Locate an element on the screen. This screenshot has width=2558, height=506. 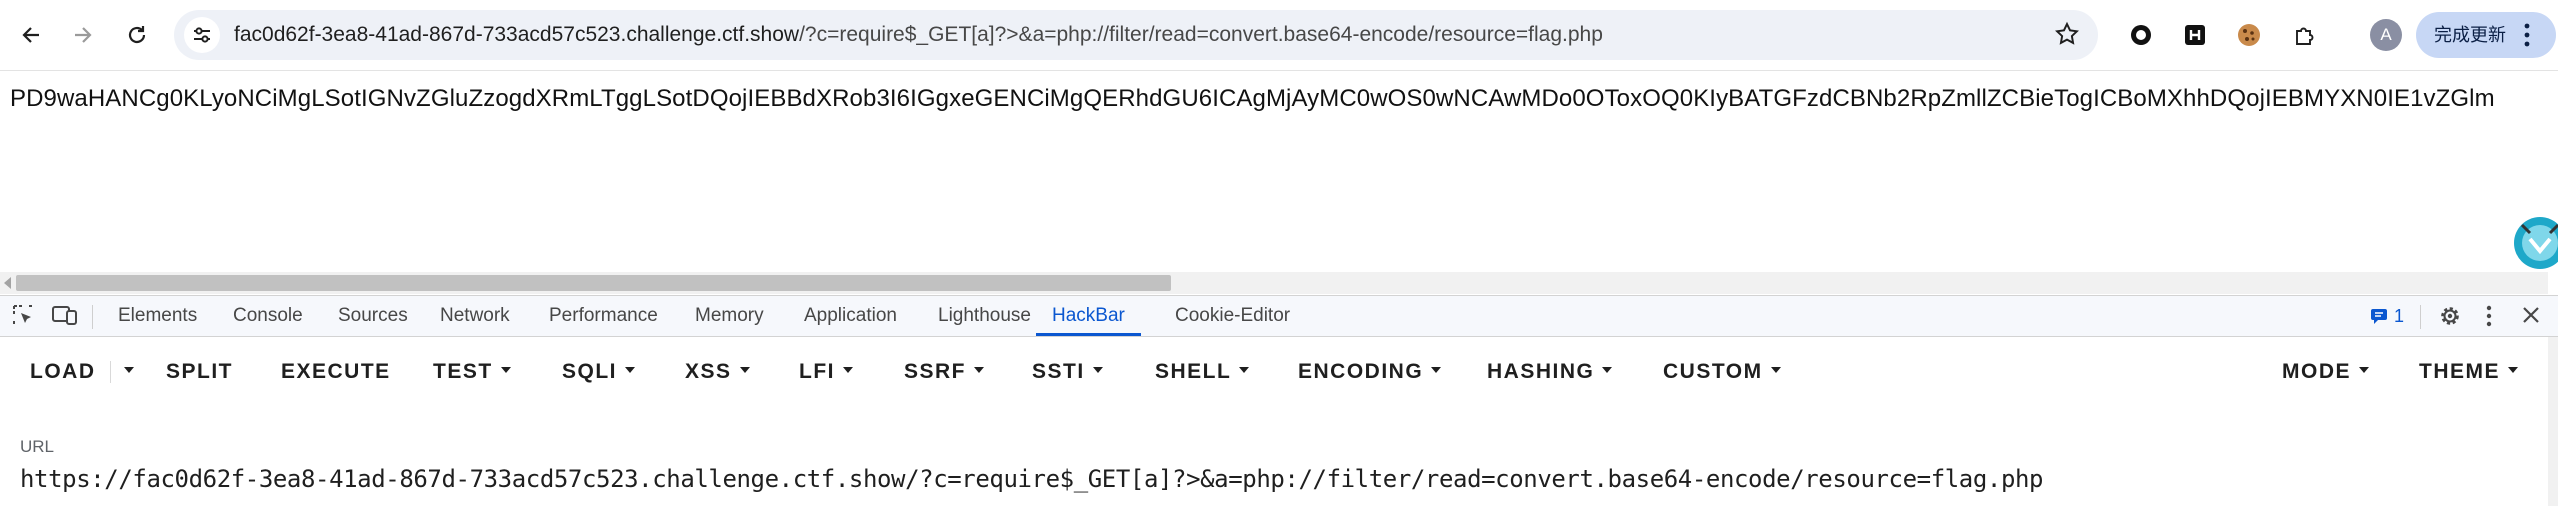
ssrf-menu-label: SSRF is located at coordinates (935, 371).